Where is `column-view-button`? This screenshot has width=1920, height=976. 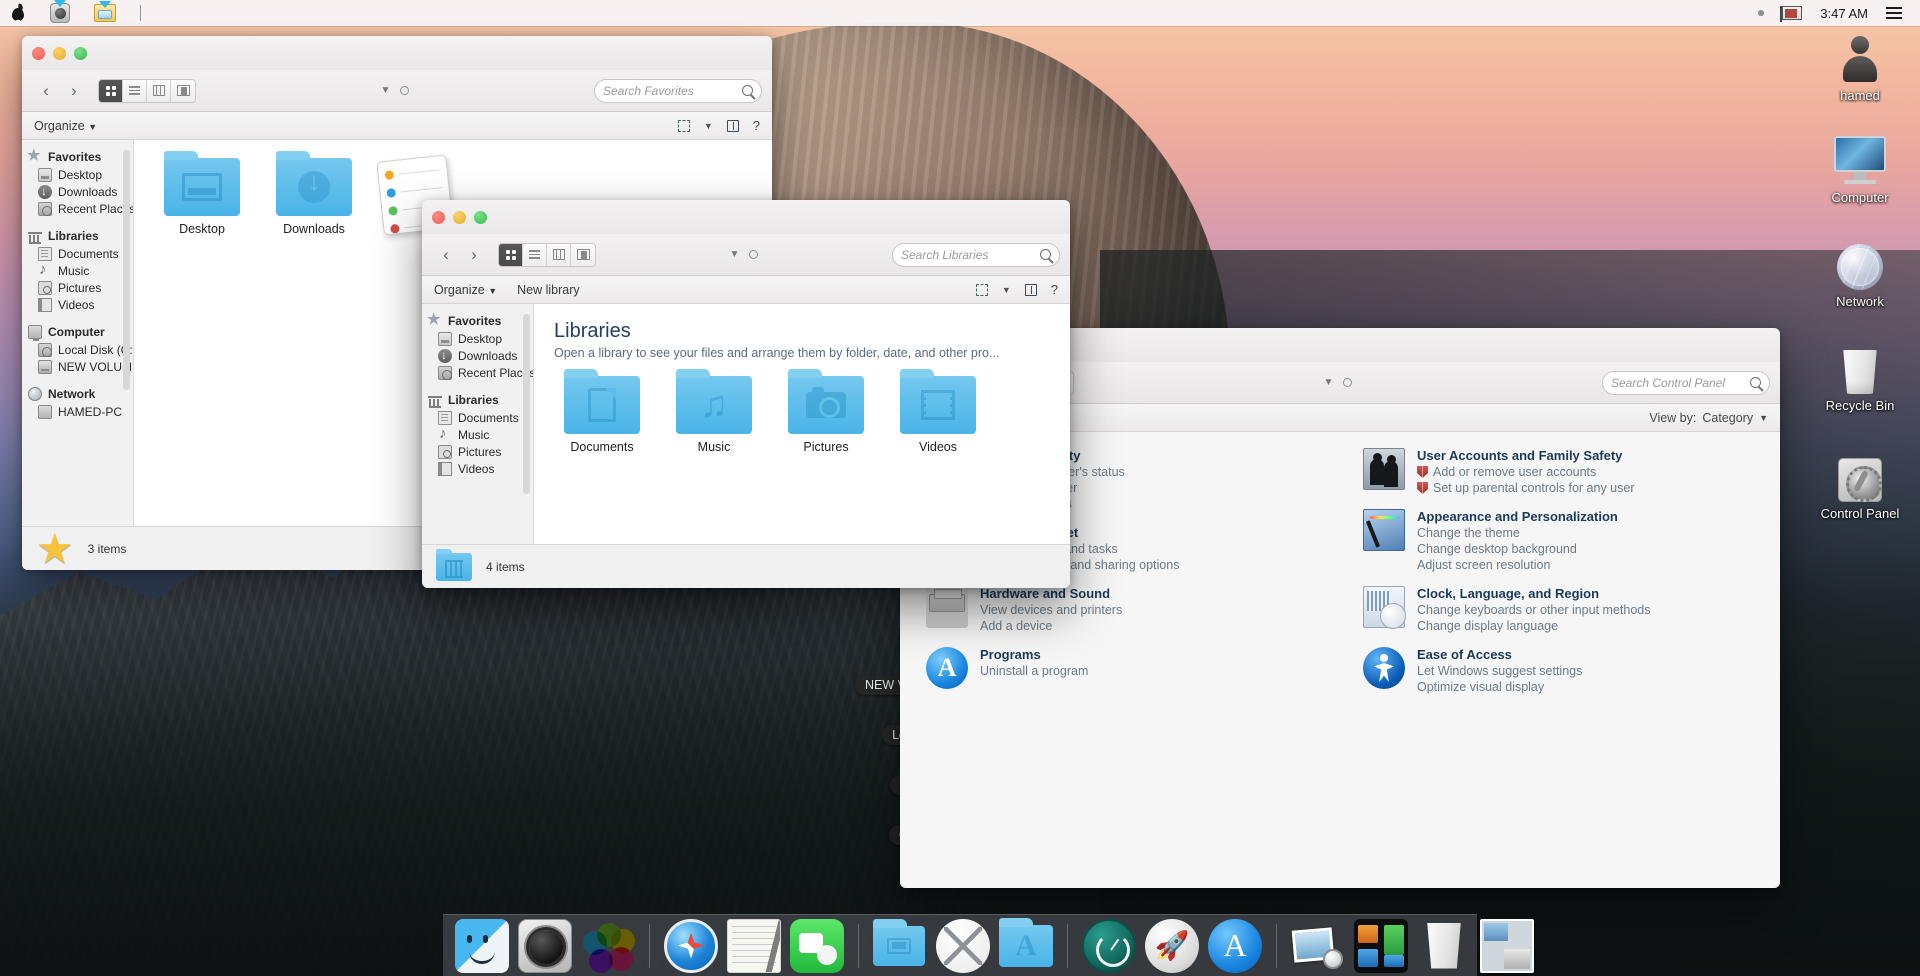 column-view-button is located at coordinates (559, 254).